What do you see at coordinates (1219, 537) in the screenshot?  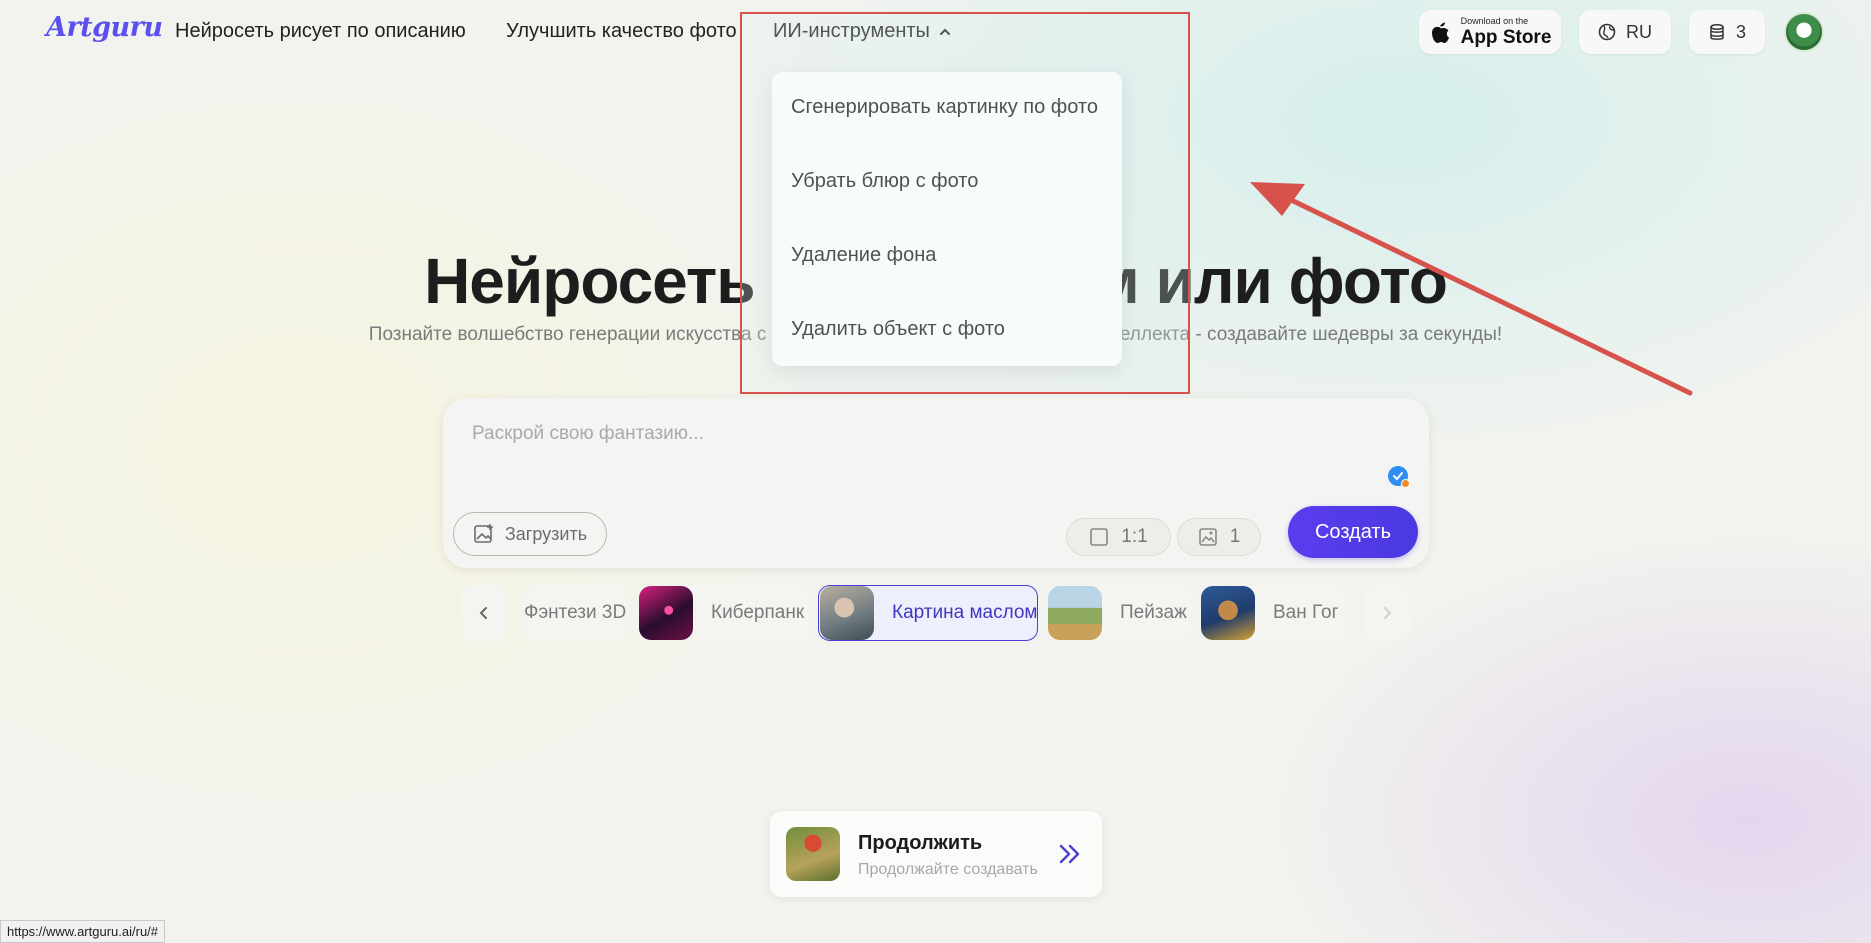 I see `image-count-button: 1` at bounding box center [1219, 537].